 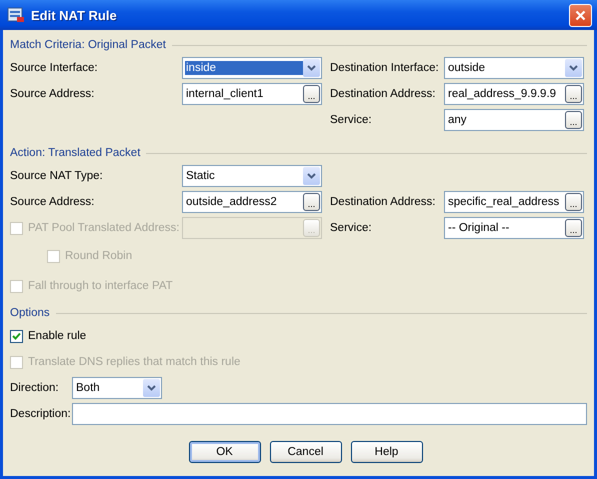 I want to click on checkbox, so click(x=16, y=336).